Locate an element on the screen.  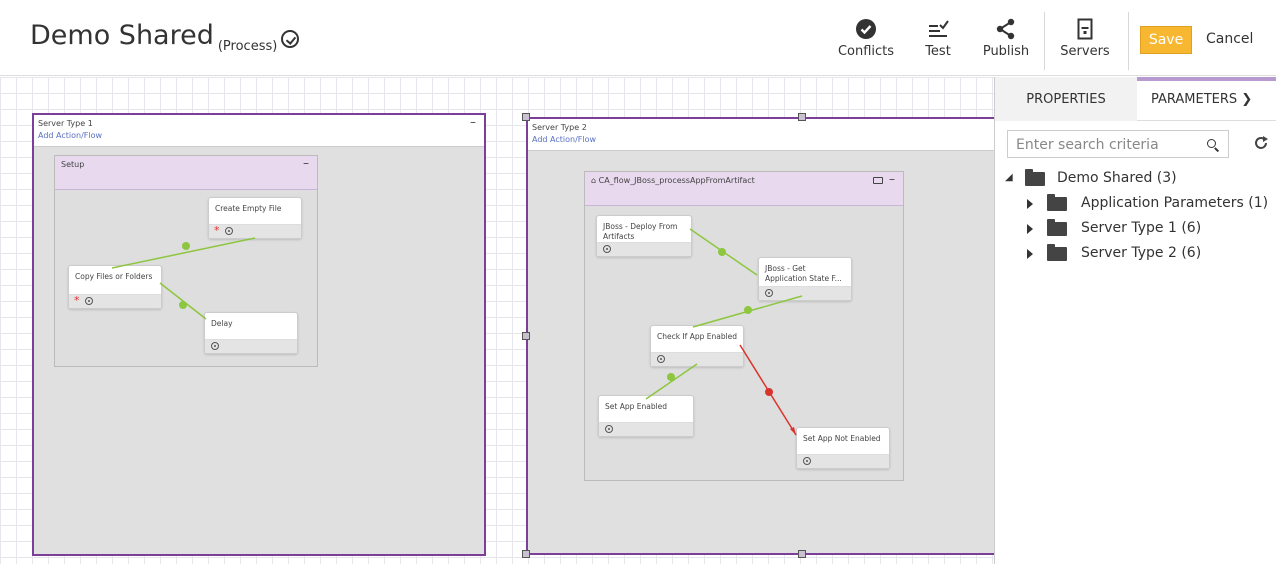
node-label: Create Empty File is located at coordinates (248, 208).